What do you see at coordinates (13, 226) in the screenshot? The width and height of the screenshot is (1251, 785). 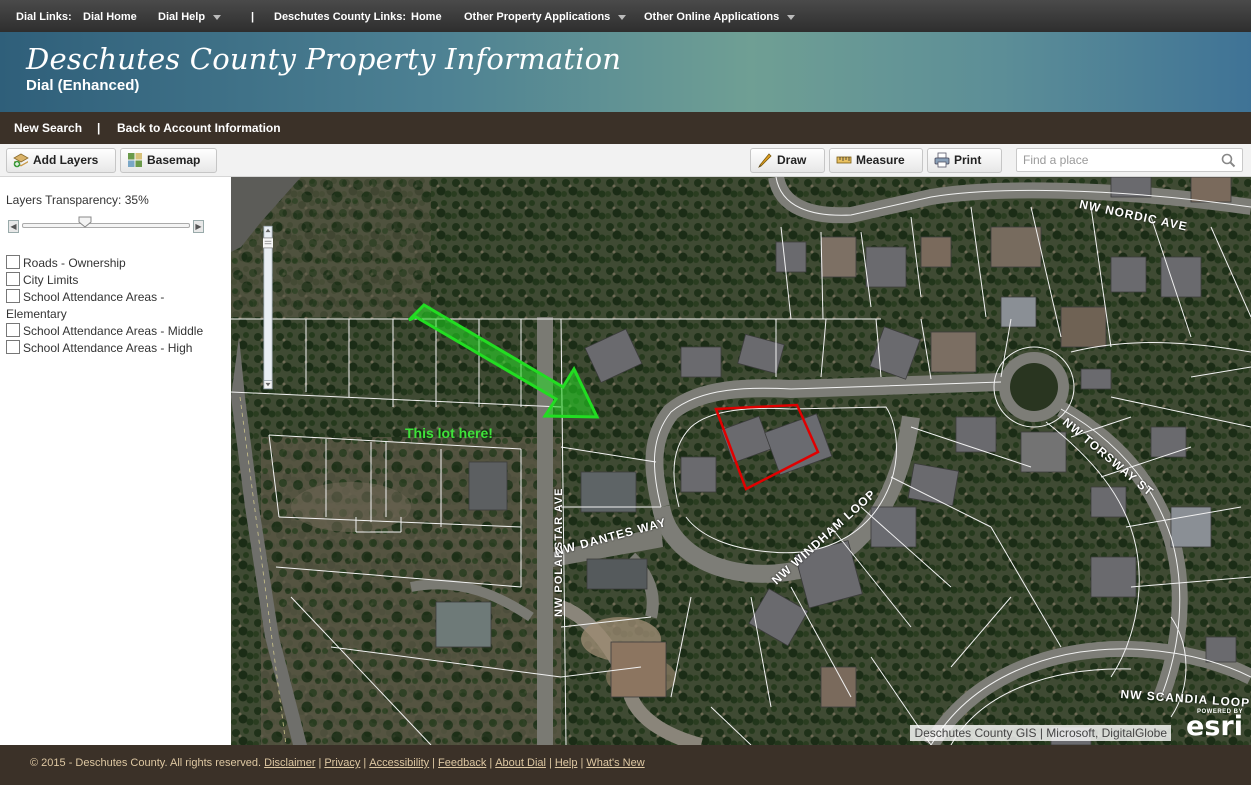 I see `slider-decrease-arrow: ◀` at bounding box center [13, 226].